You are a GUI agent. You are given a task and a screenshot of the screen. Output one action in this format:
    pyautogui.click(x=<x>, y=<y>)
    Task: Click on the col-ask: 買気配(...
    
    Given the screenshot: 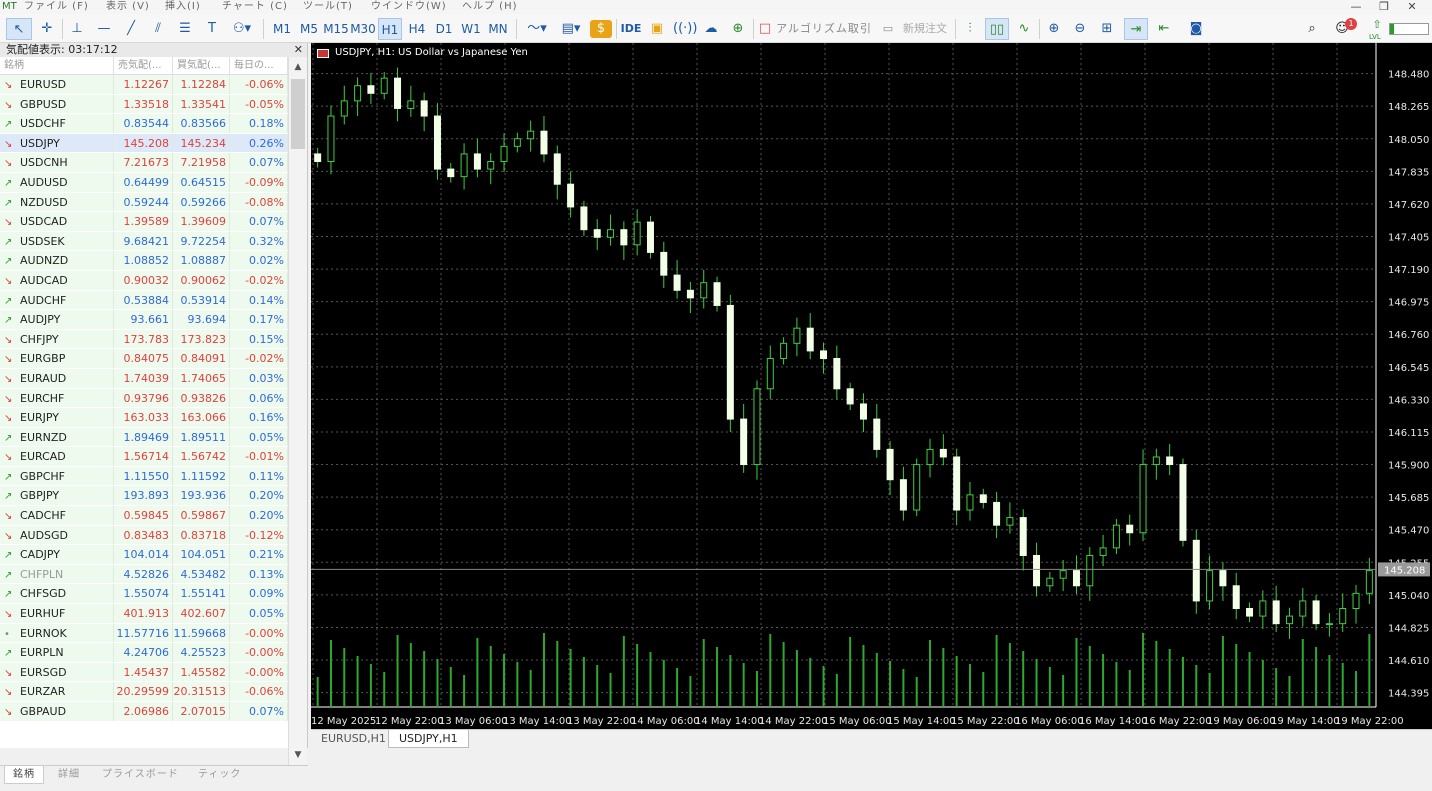 What is the action you would take?
    pyautogui.click(x=201, y=65)
    